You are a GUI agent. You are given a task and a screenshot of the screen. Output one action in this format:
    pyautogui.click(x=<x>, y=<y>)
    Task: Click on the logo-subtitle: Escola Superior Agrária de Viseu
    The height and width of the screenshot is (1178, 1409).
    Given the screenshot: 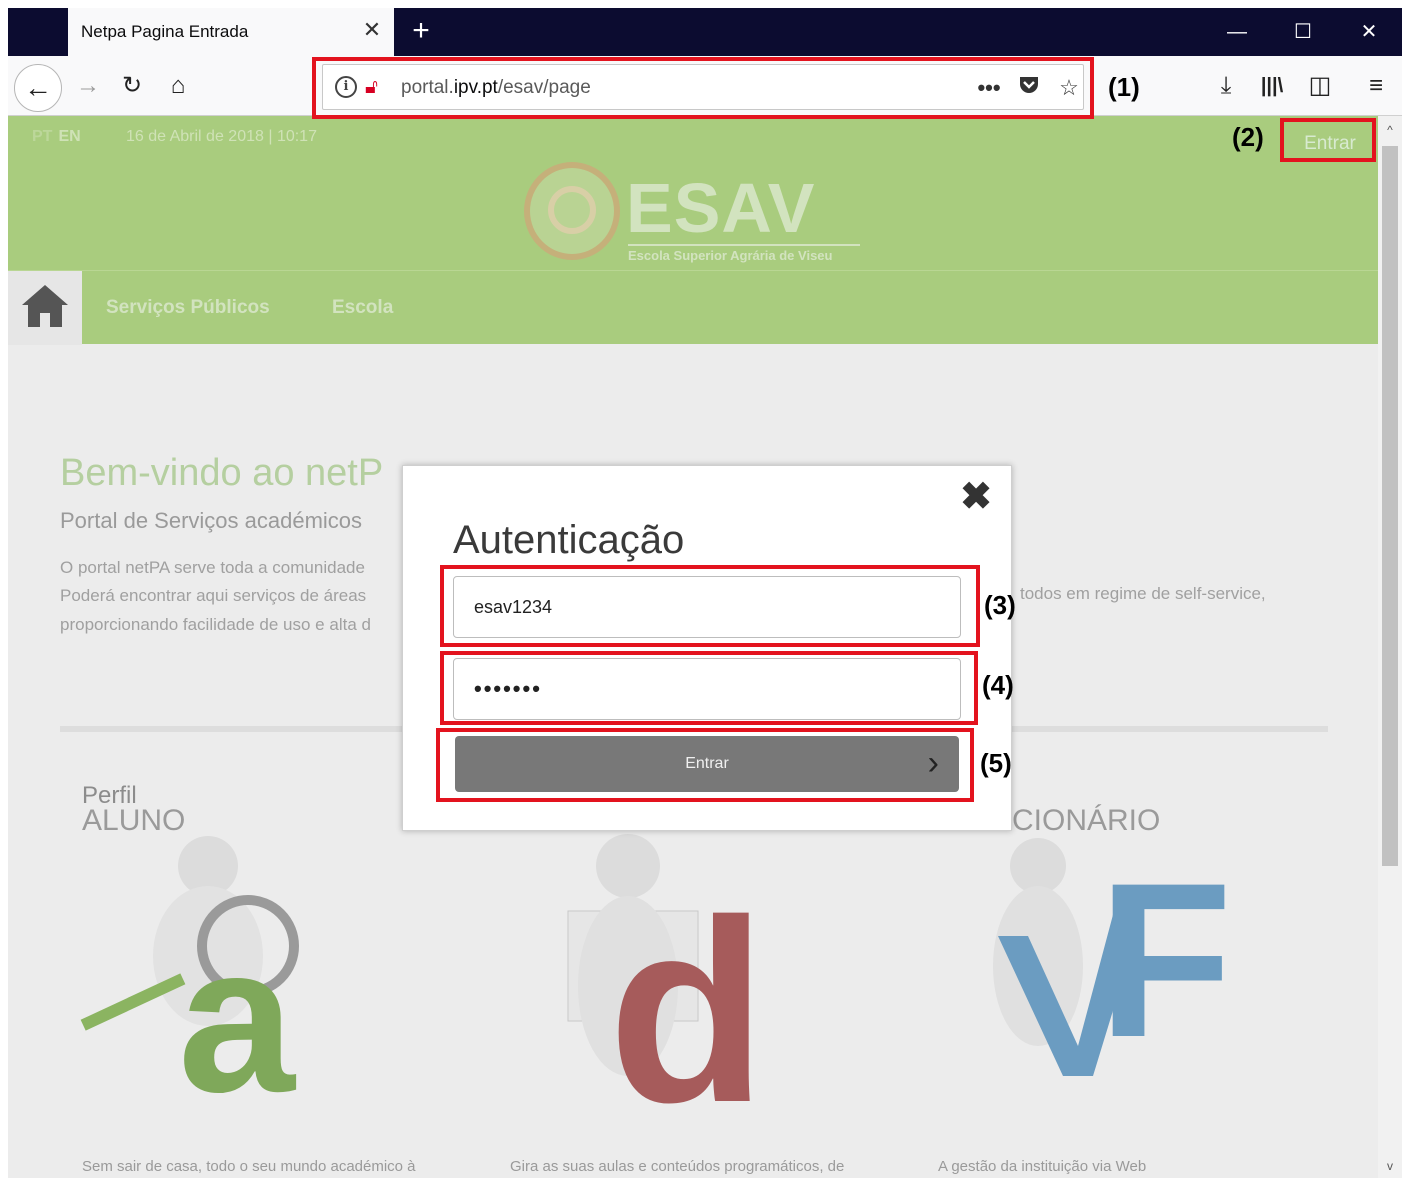 What is the action you would take?
    pyautogui.click(x=744, y=253)
    